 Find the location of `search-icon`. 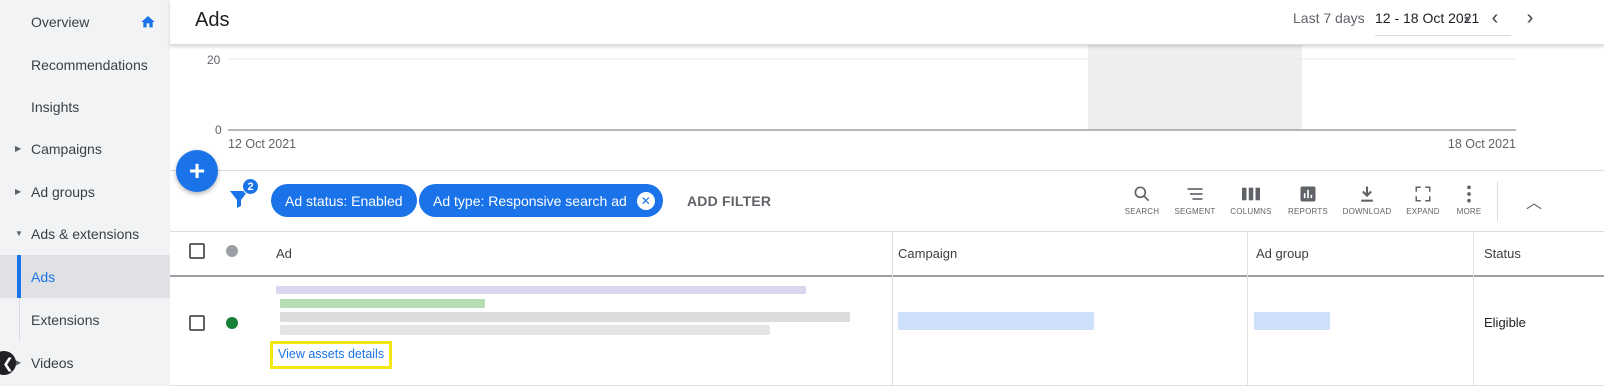

search-icon is located at coordinates (1142, 194).